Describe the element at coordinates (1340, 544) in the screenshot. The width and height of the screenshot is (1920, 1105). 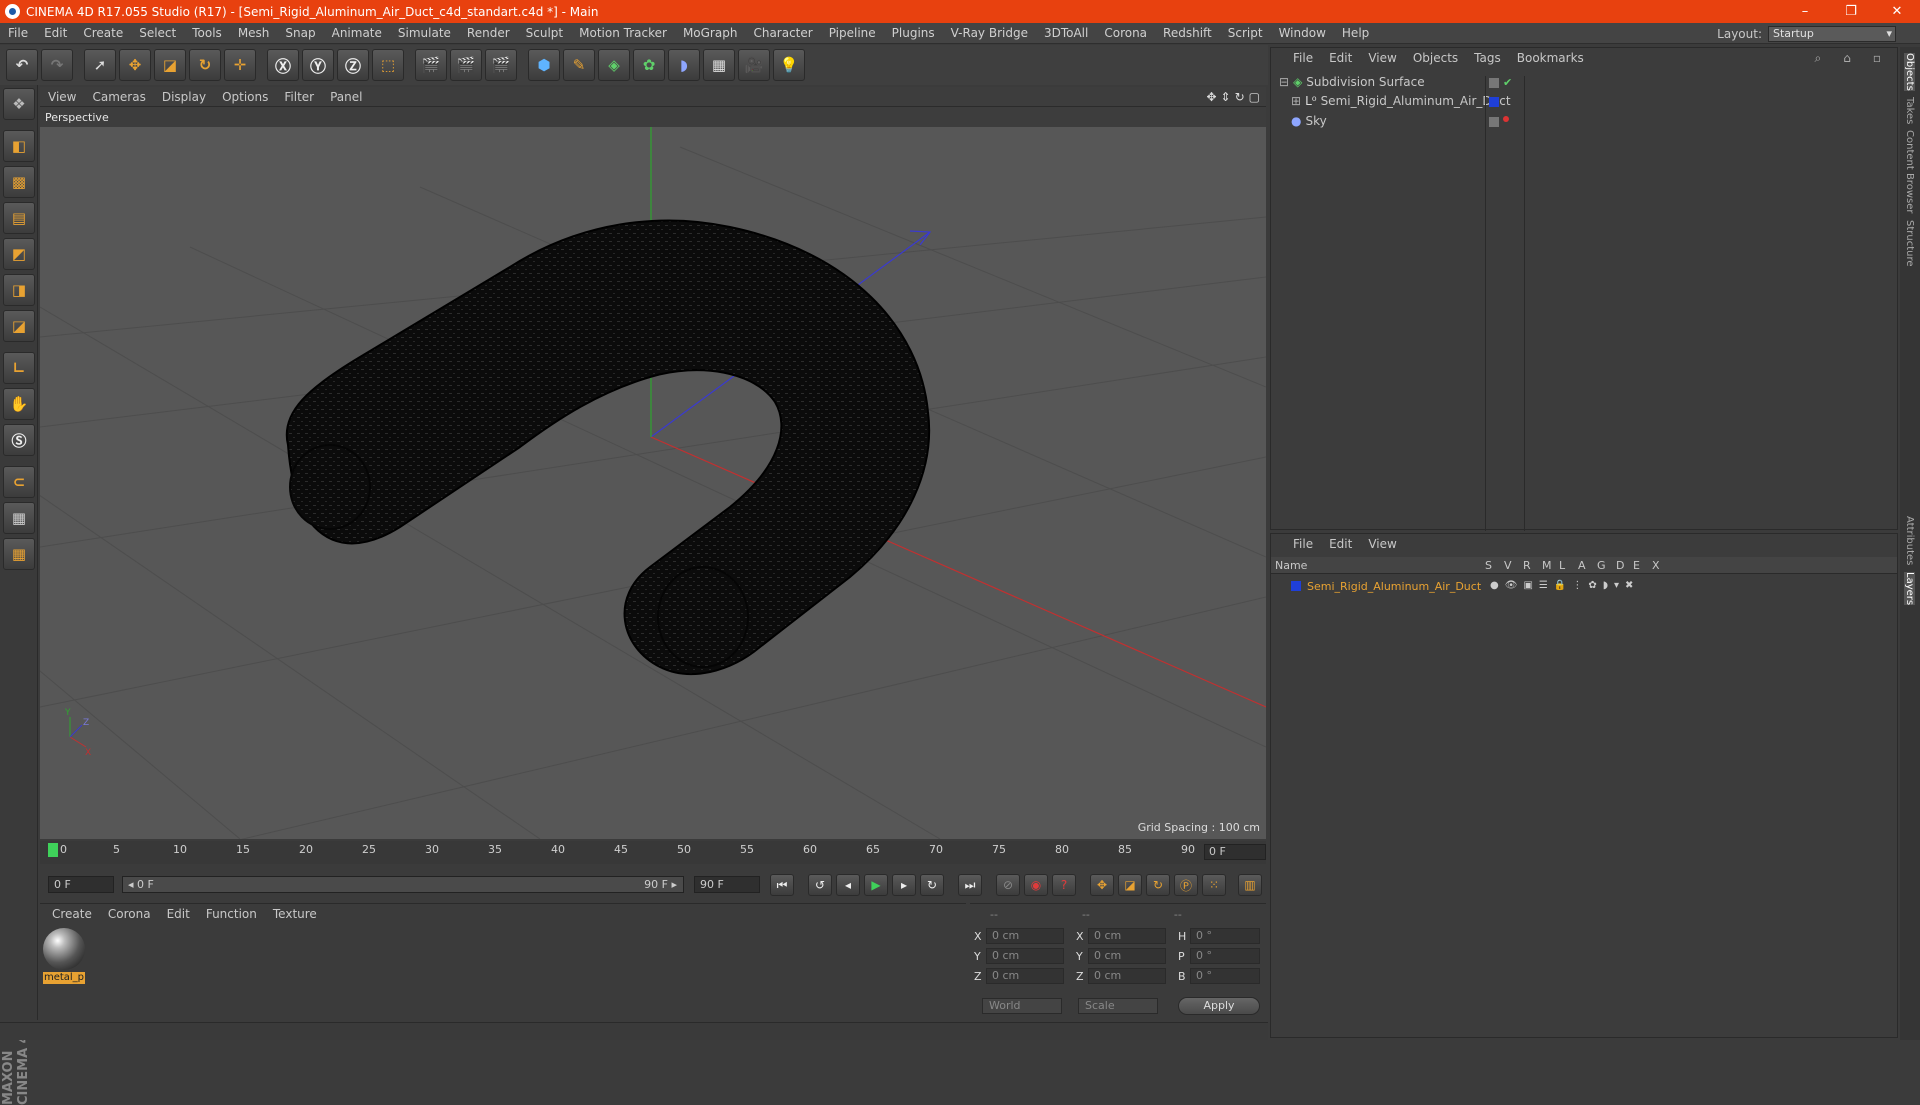
I see `layers-menu-edit: Edit` at that location.